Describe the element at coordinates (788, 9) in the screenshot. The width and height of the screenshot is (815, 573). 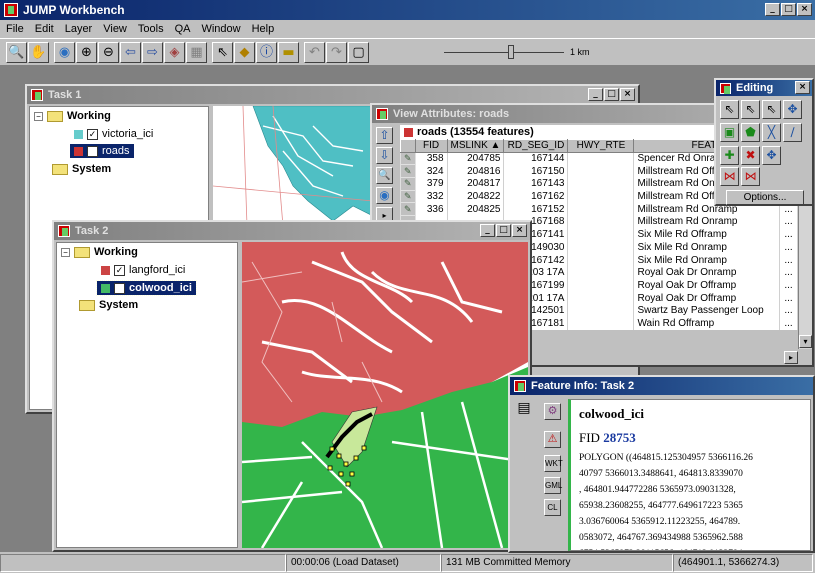
I see `maximize-button: □` at that location.